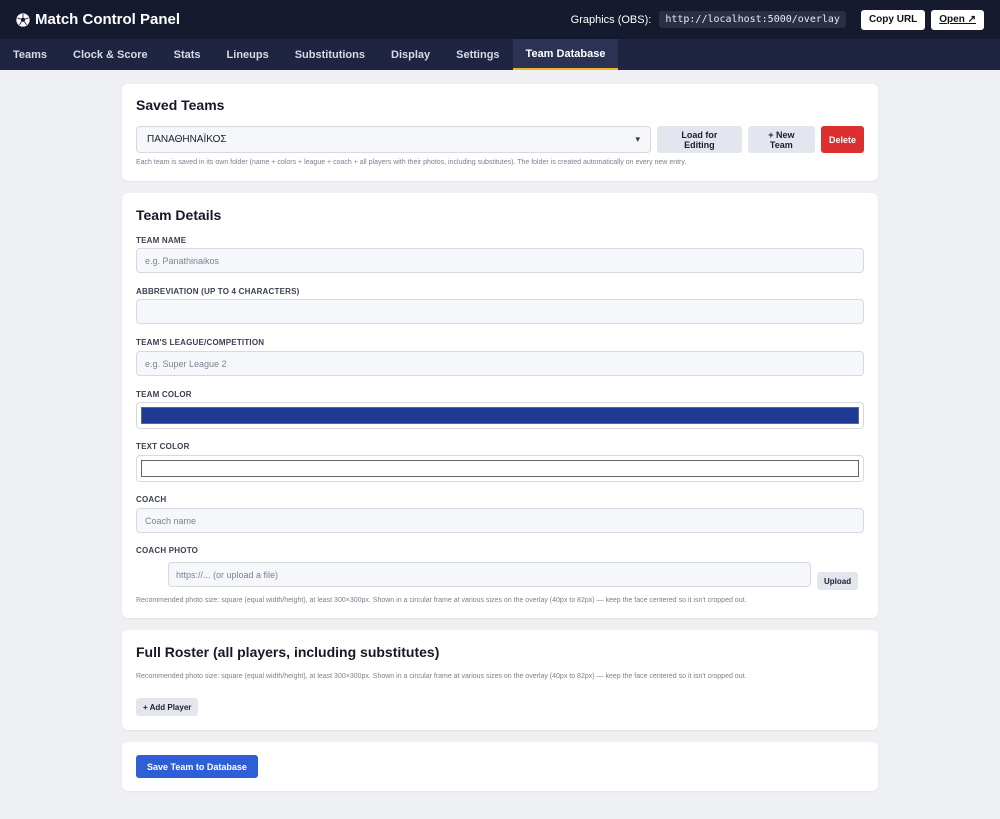 The image size is (1000, 819). I want to click on chevron-down-icon: ▾, so click(638, 139).